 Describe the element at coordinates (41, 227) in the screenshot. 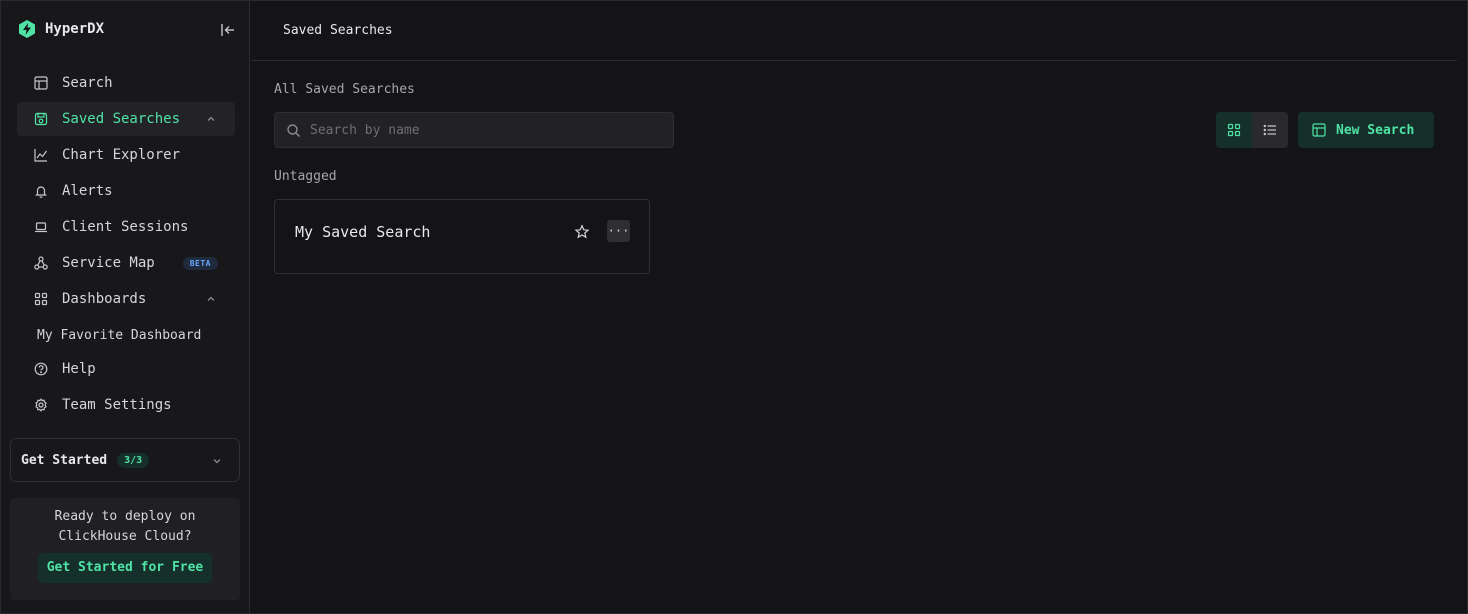

I see `laptop-icon` at that location.